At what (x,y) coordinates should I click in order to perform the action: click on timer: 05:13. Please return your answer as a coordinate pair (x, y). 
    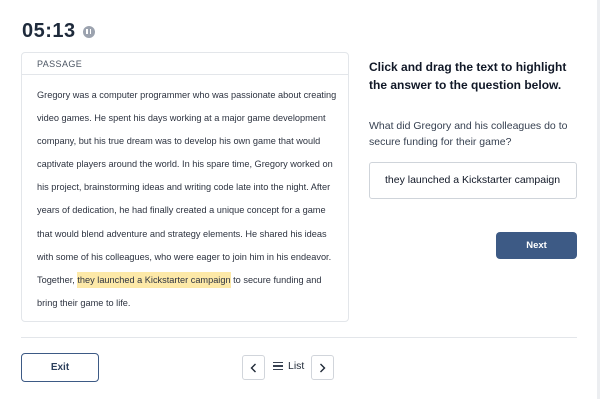
    Looking at the image, I should click on (58, 31).